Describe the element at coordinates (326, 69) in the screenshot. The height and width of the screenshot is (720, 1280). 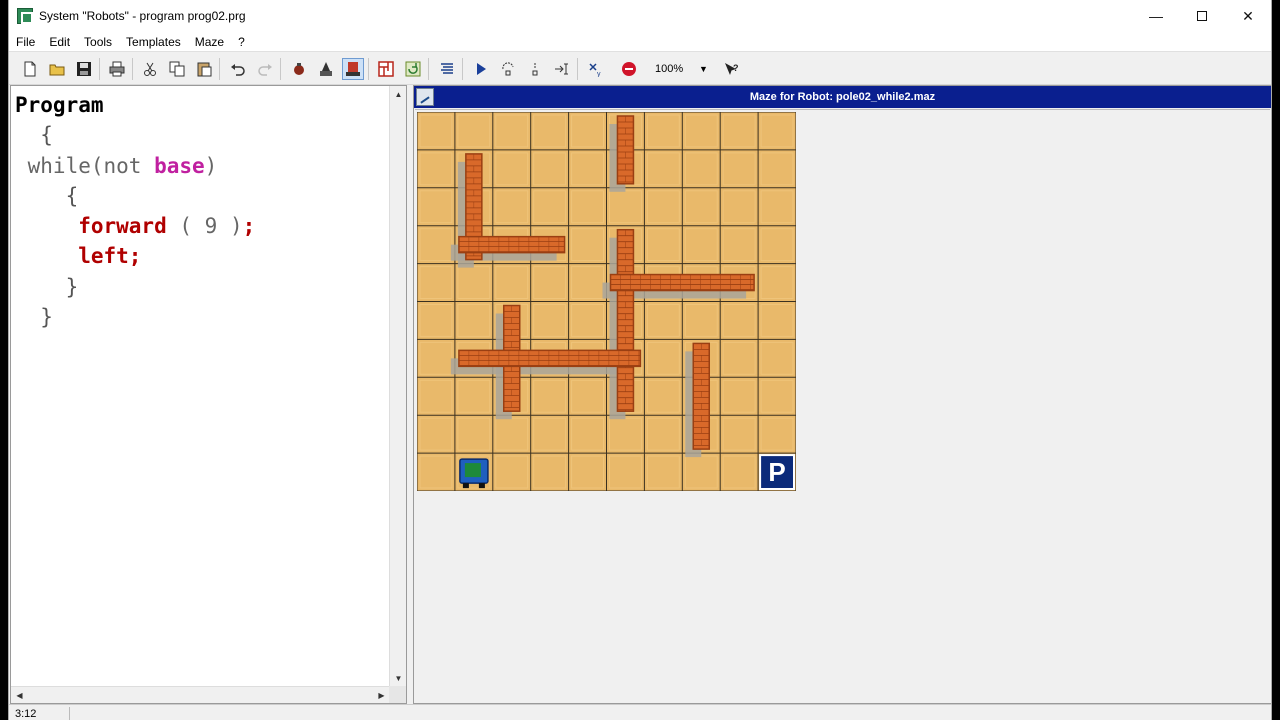
I see `wizard-button` at that location.